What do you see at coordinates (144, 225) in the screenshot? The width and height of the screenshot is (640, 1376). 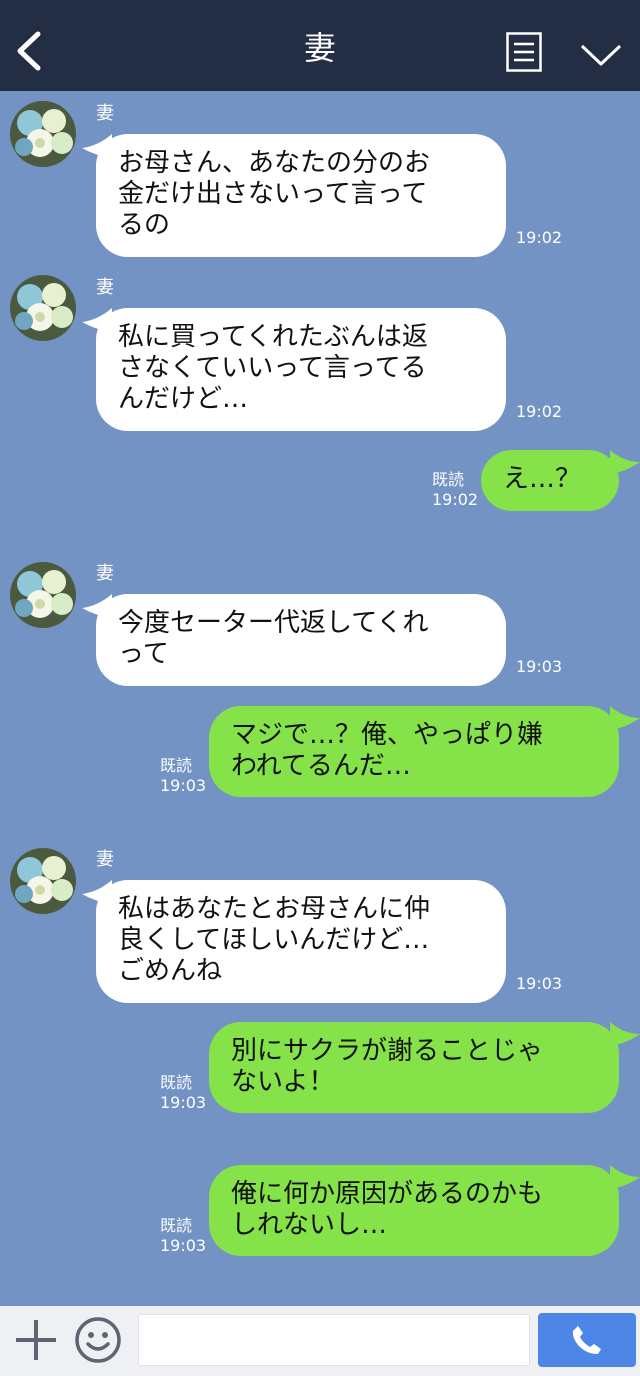 I see `message-line: るの` at bounding box center [144, 225].